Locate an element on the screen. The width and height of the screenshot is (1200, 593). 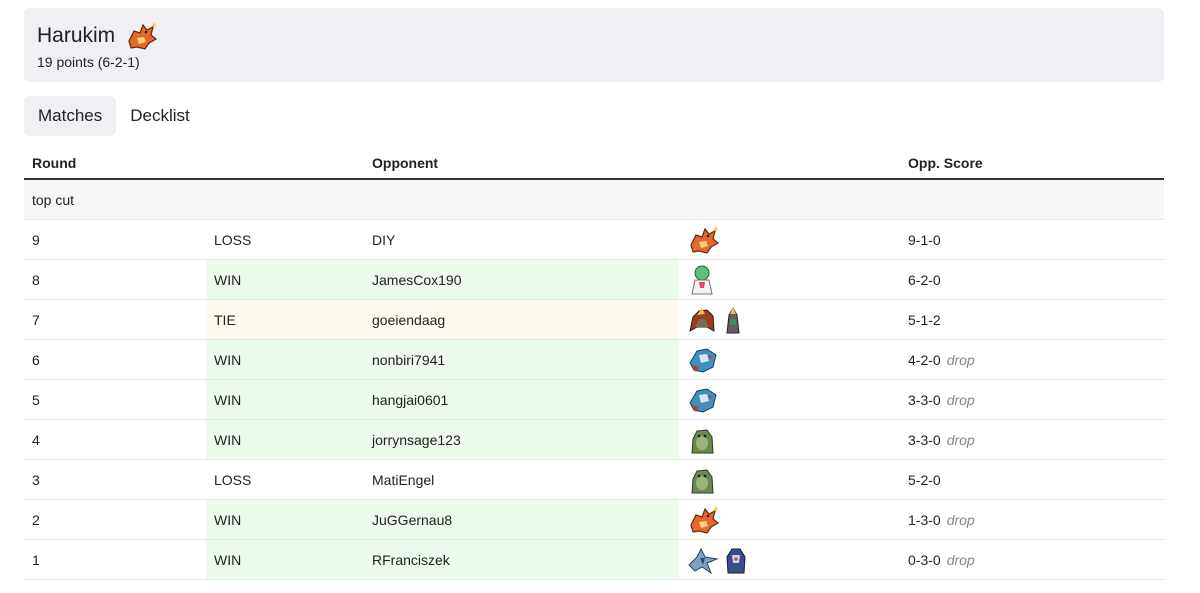
header-round: Round is located at coordinates (115, 164).